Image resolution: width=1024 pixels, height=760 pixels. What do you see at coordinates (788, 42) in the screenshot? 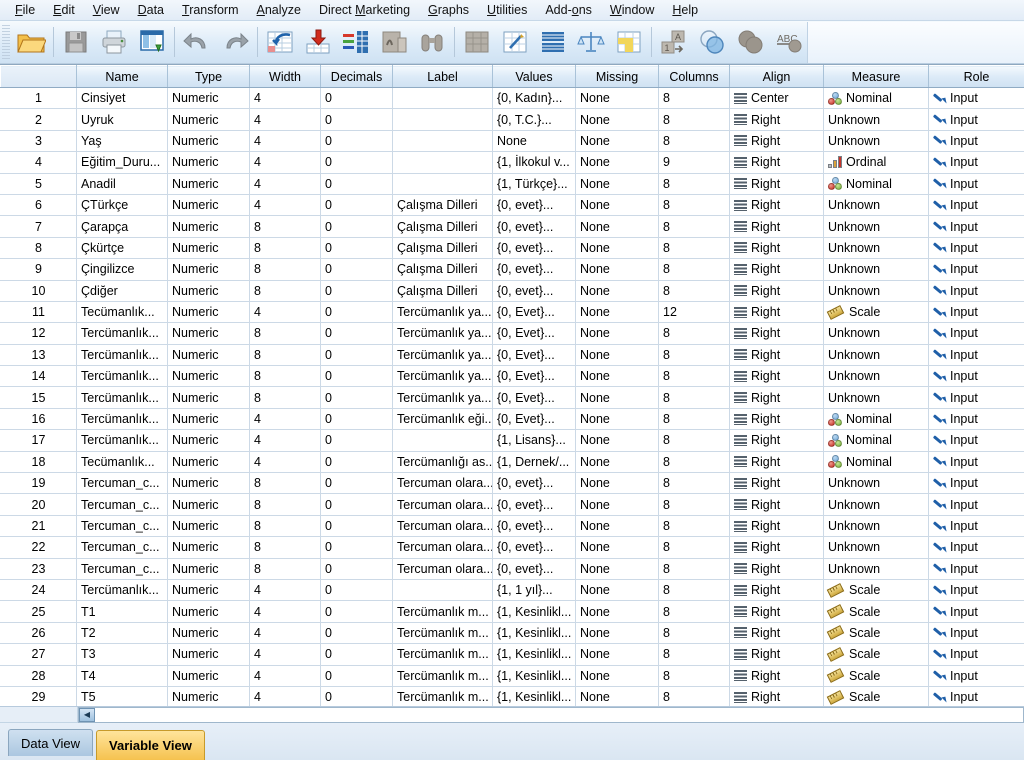
I see `spell-check-icon: ABC` at bounding box center [788, 42].